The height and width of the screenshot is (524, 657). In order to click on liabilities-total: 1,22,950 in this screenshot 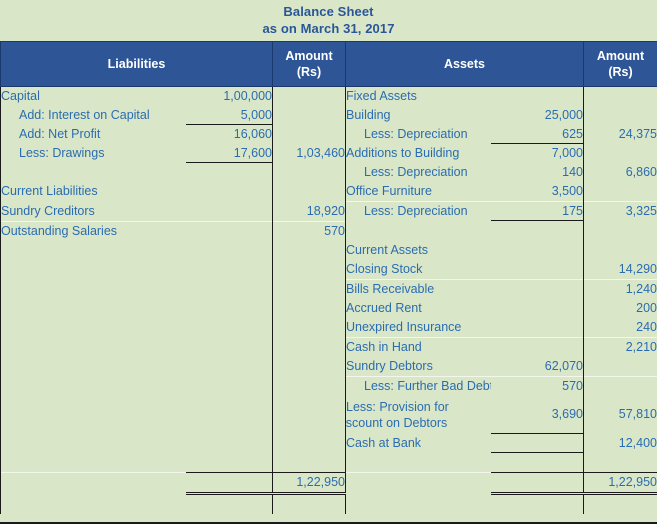, I will do `click(309, 483)`.